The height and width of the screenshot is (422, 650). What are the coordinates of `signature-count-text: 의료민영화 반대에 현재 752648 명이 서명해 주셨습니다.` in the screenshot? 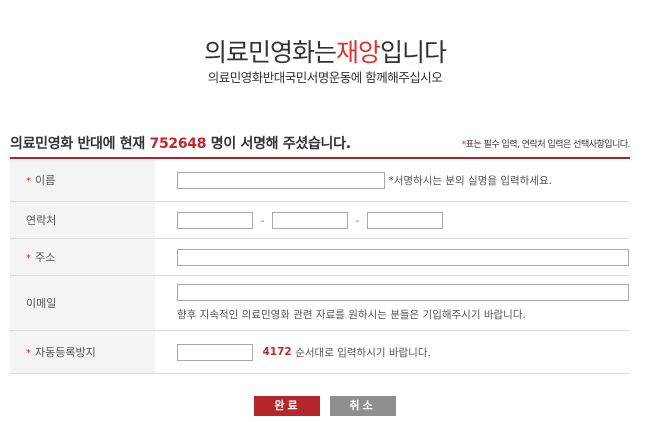 It's located at (180, 143).